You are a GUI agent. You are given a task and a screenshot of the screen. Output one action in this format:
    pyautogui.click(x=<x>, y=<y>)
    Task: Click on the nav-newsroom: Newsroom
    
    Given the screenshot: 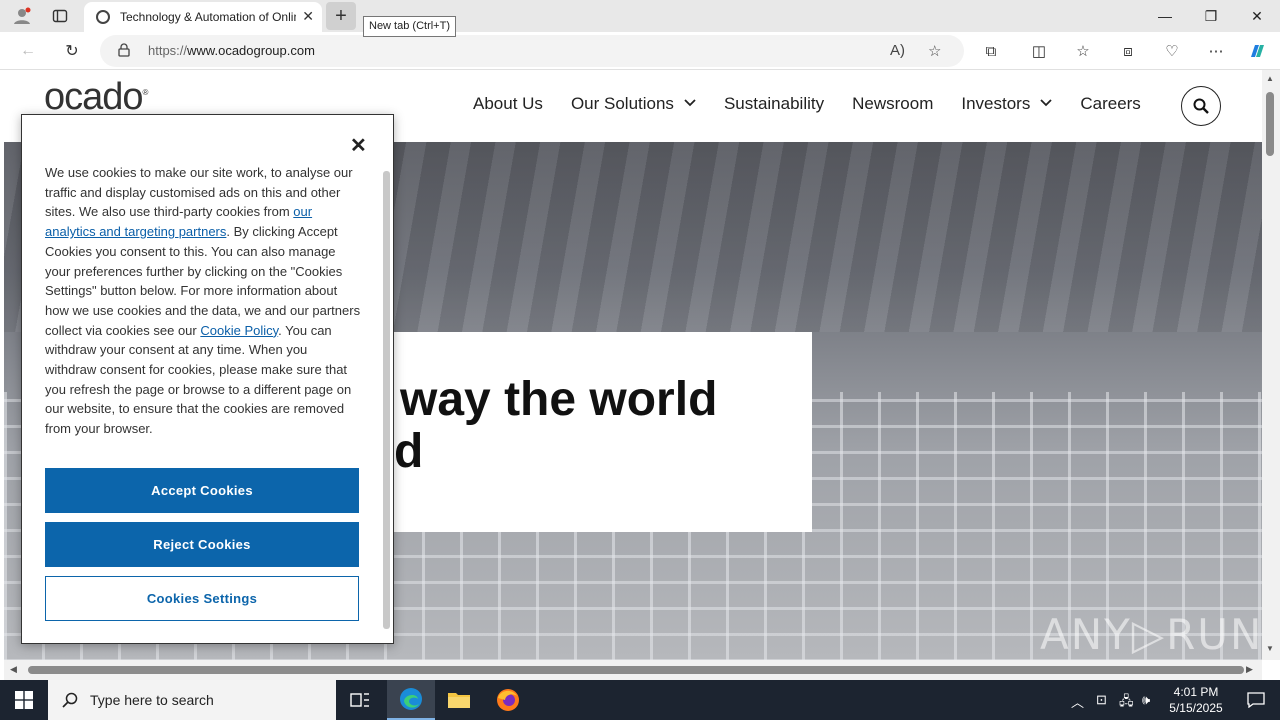 What is the action you would take?
    pyautogui.click(x=892, y=104)
    